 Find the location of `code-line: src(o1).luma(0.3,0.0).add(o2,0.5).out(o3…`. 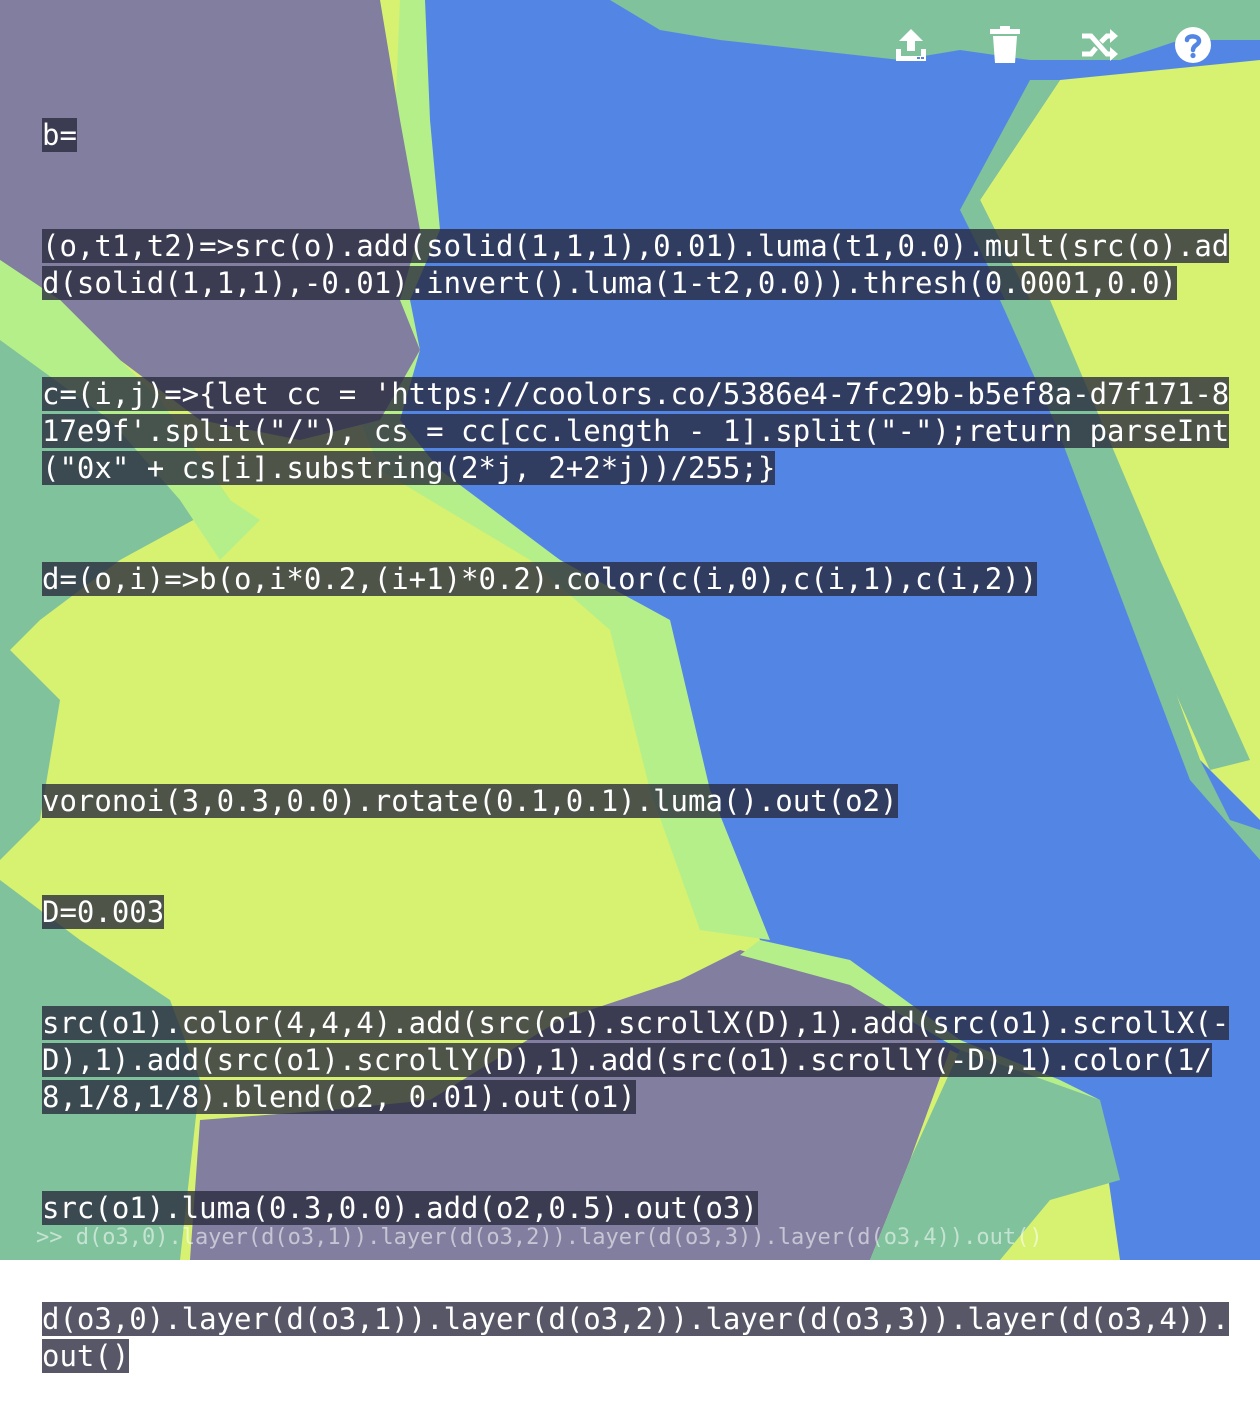

code-line: src(o1).luma(0.3,0.0).add(o2,0.5).out(o3… is located at coordinates (640, 1208).